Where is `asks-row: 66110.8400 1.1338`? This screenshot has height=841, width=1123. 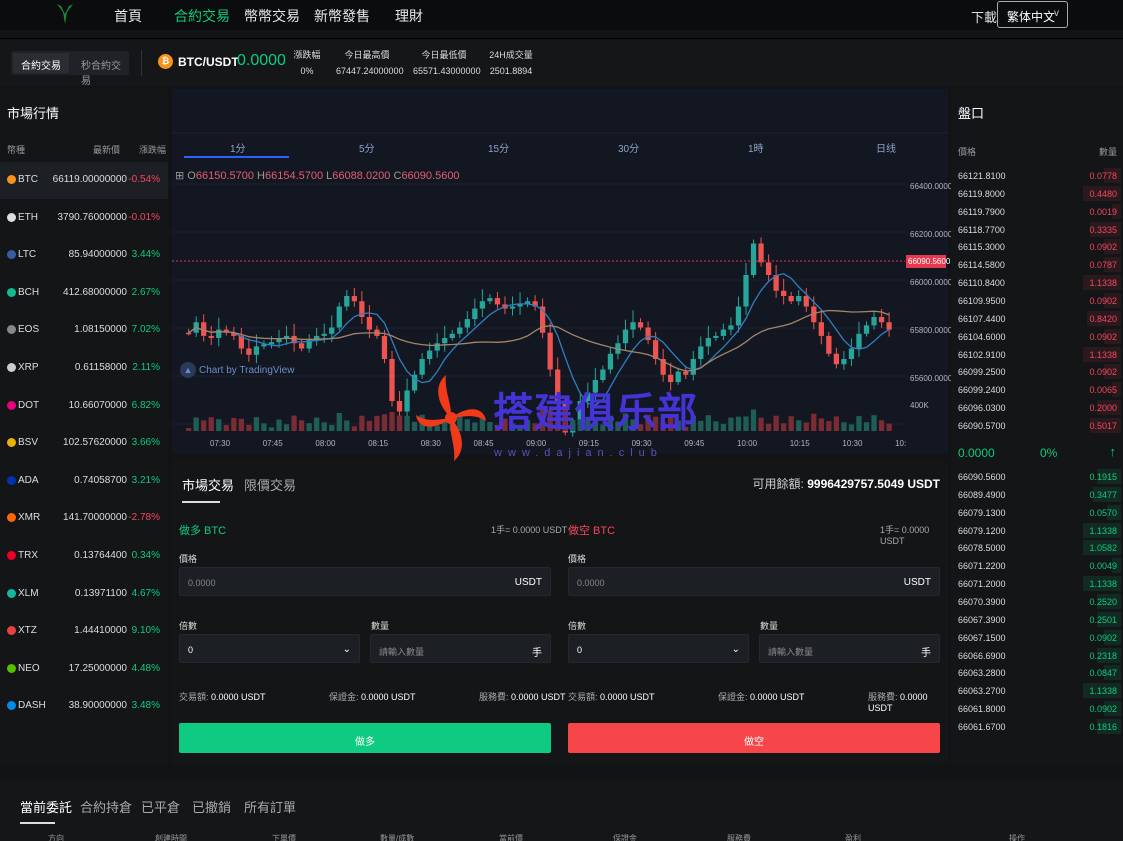
asks-row: 66110.8400 1.1338 is located at coordinates (1037, 283).